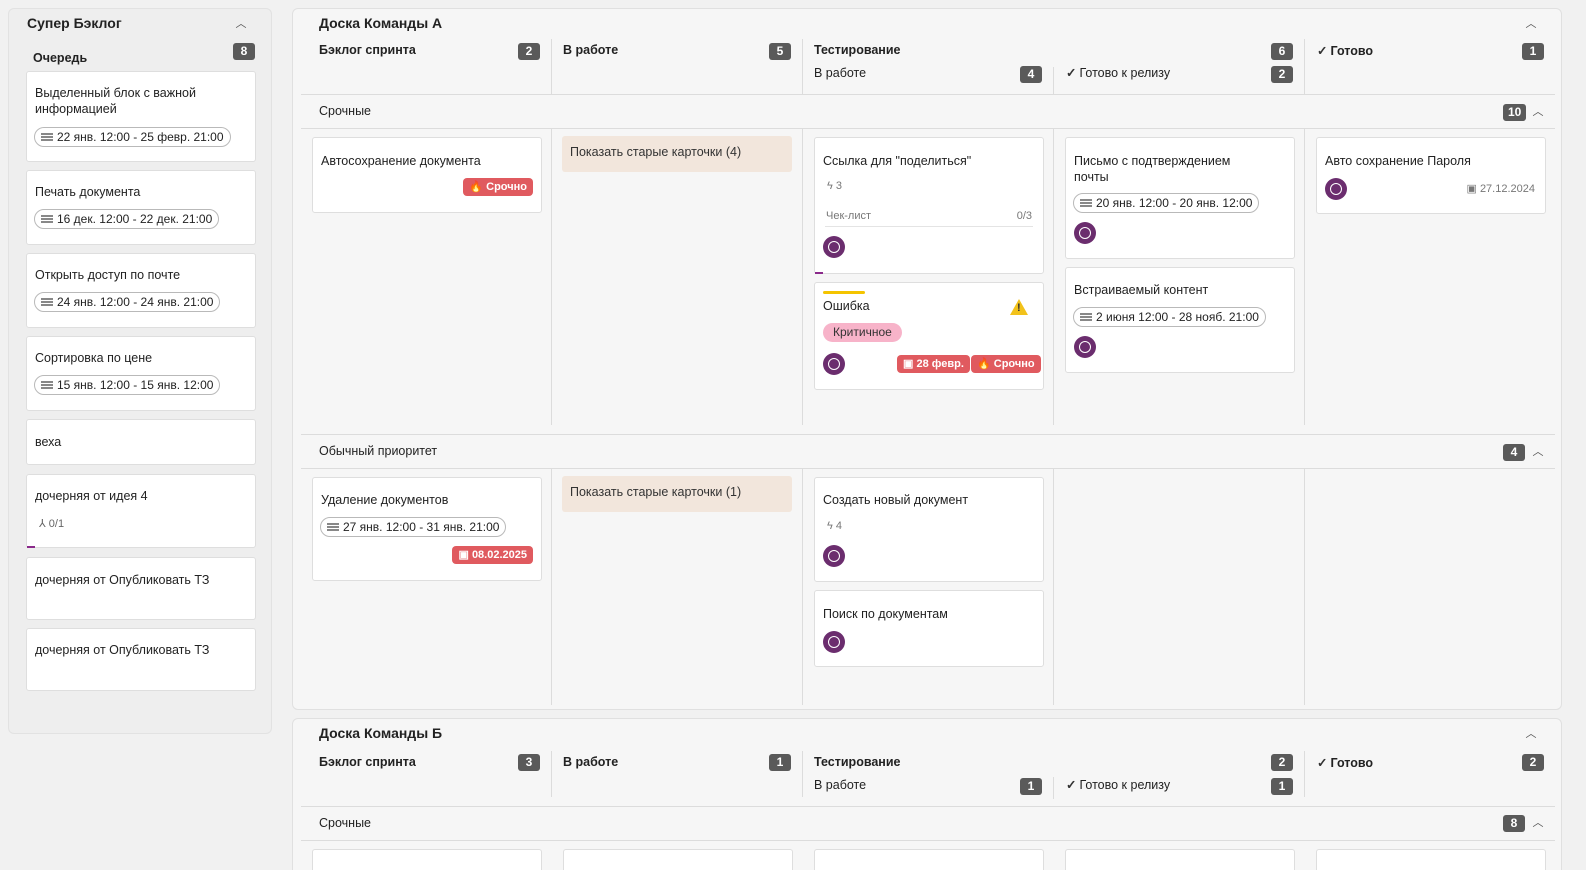  What do you see at coordinates (1031, 786) in the screenshot?
I see `subcolumn-count-badge: 1` at bounding box center [1031, 786].